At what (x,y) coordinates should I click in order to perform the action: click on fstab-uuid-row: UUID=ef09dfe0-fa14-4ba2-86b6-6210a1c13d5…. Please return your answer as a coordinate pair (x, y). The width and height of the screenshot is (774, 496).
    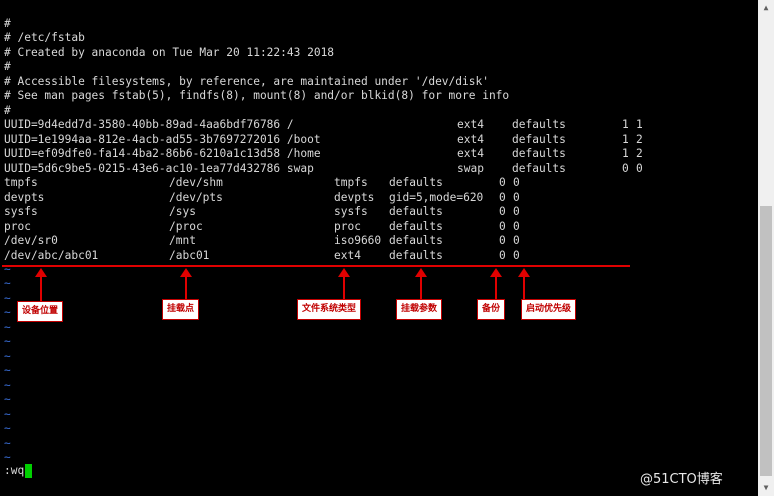
    Looking at the image, I should click on (334, 154).